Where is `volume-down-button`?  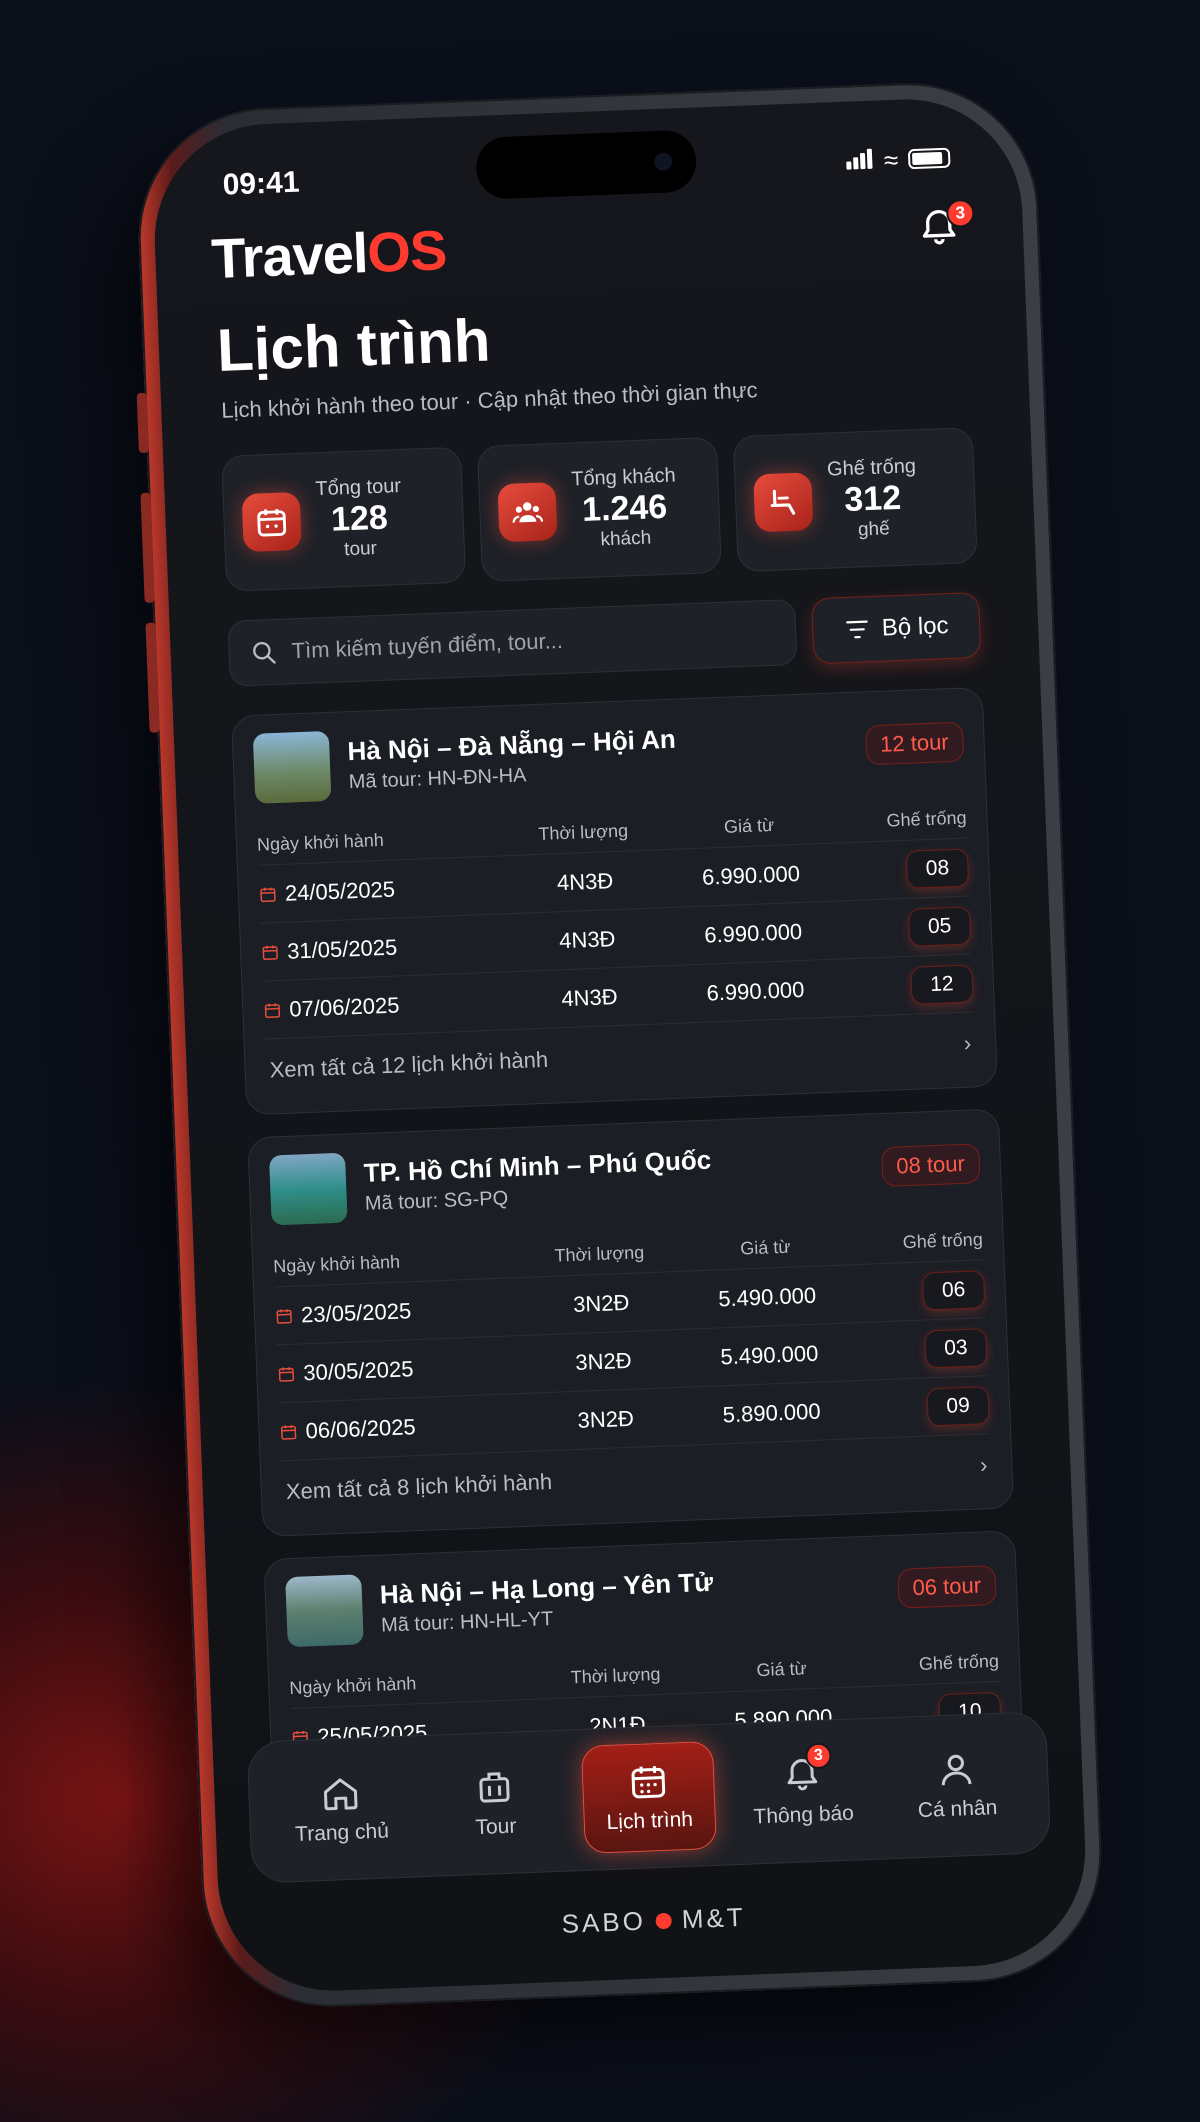
volume-down-button is located at coordinates (152, 677).